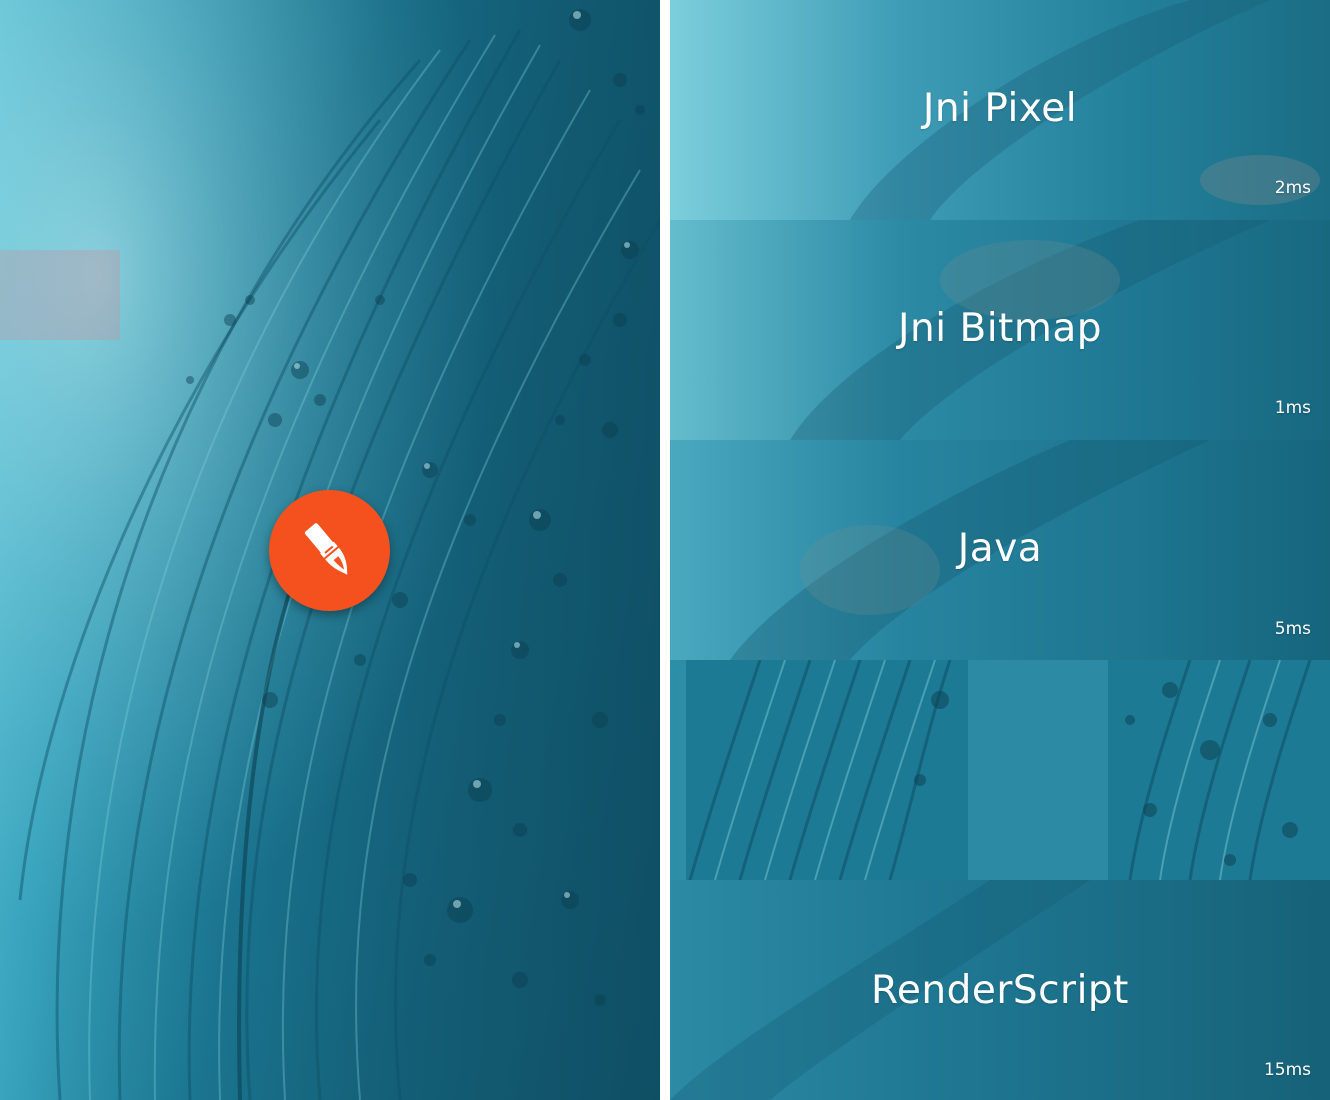  Describe the element at coordinates (1292, 188) in the screenshot. I see `panel-time: 2ms` at that location.